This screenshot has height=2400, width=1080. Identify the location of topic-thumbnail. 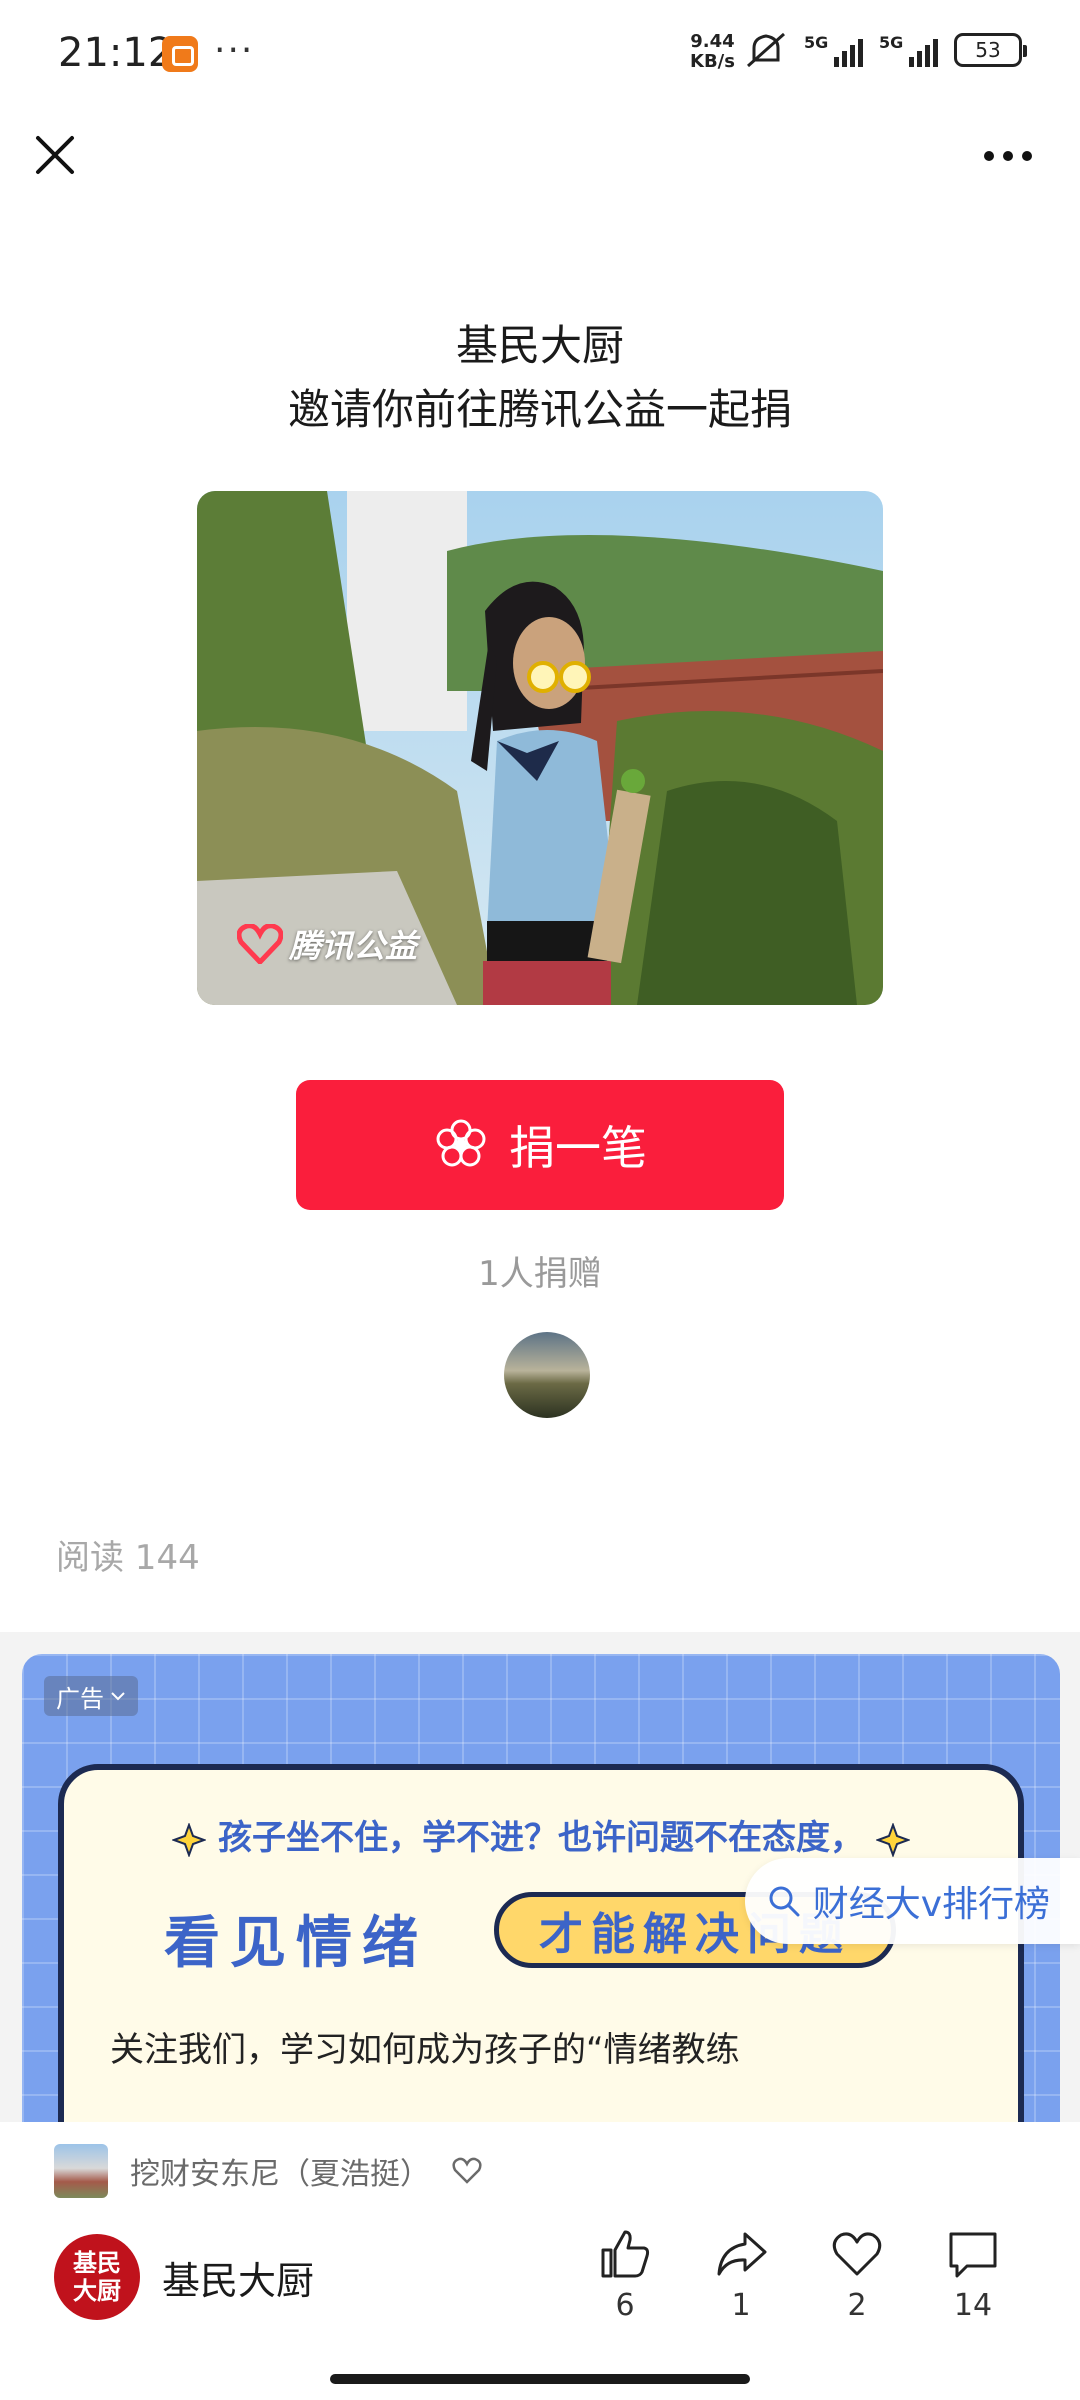
(81, 2171).